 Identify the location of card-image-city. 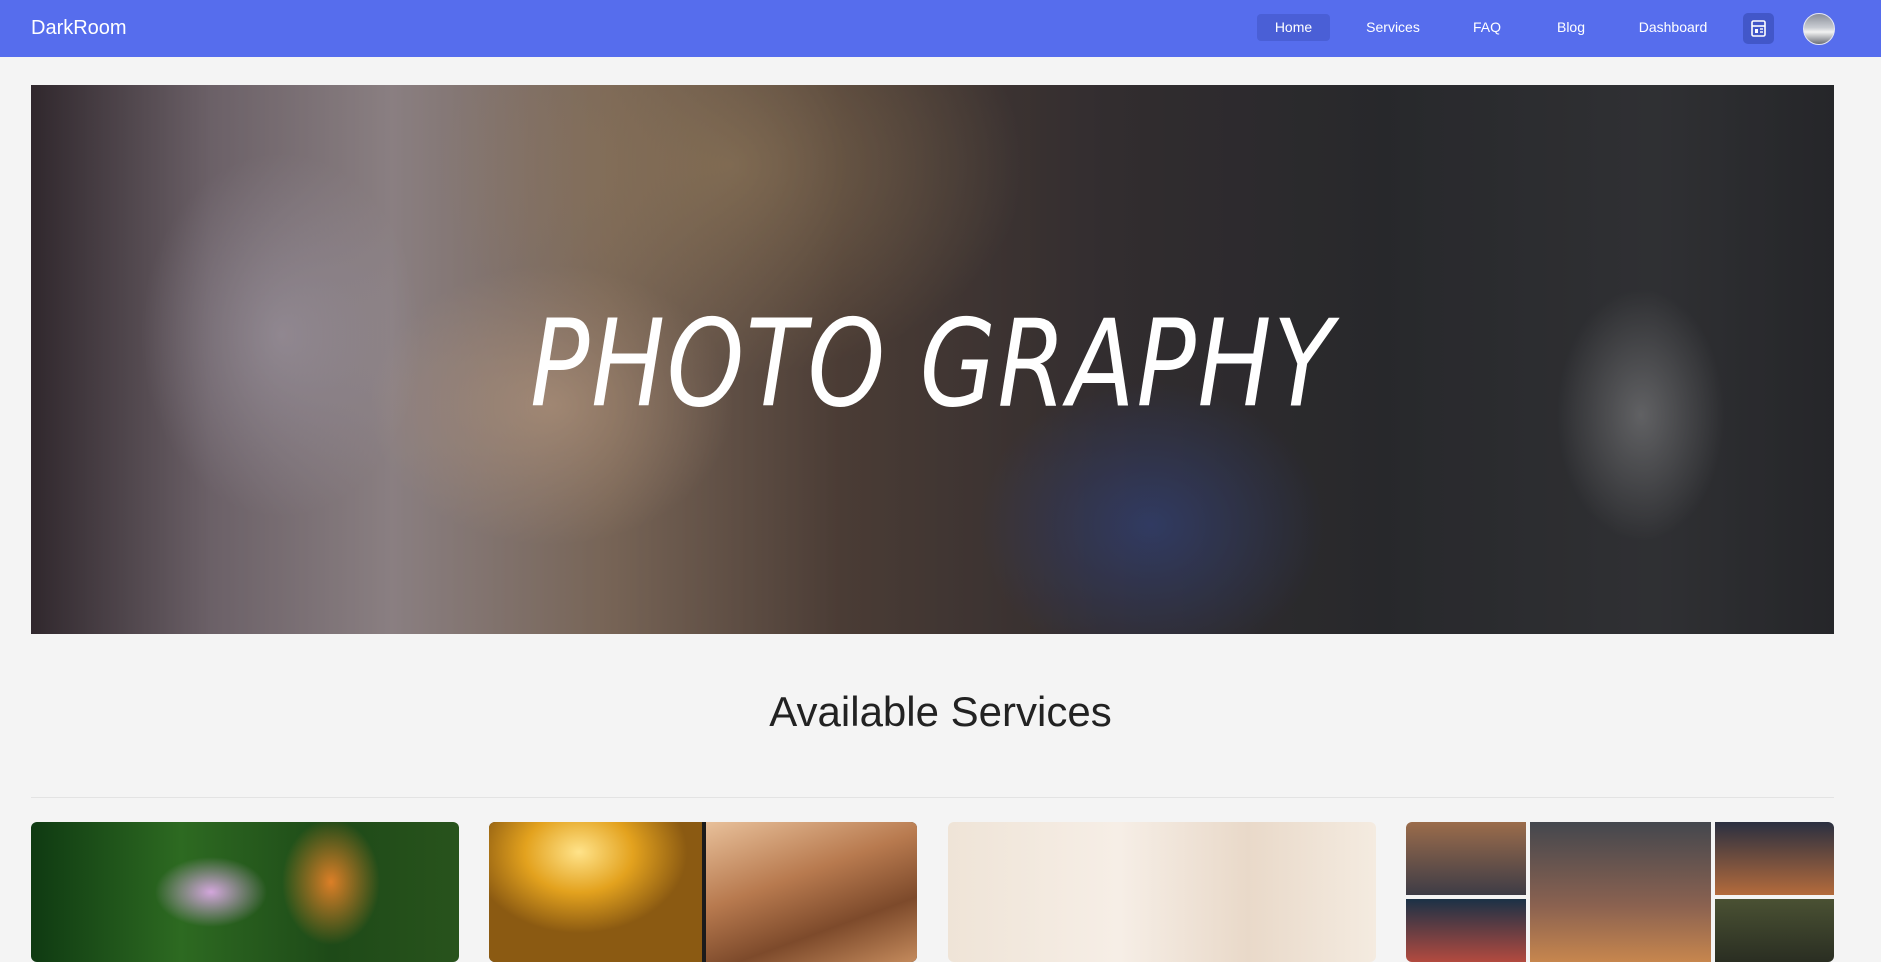
(811, 892).